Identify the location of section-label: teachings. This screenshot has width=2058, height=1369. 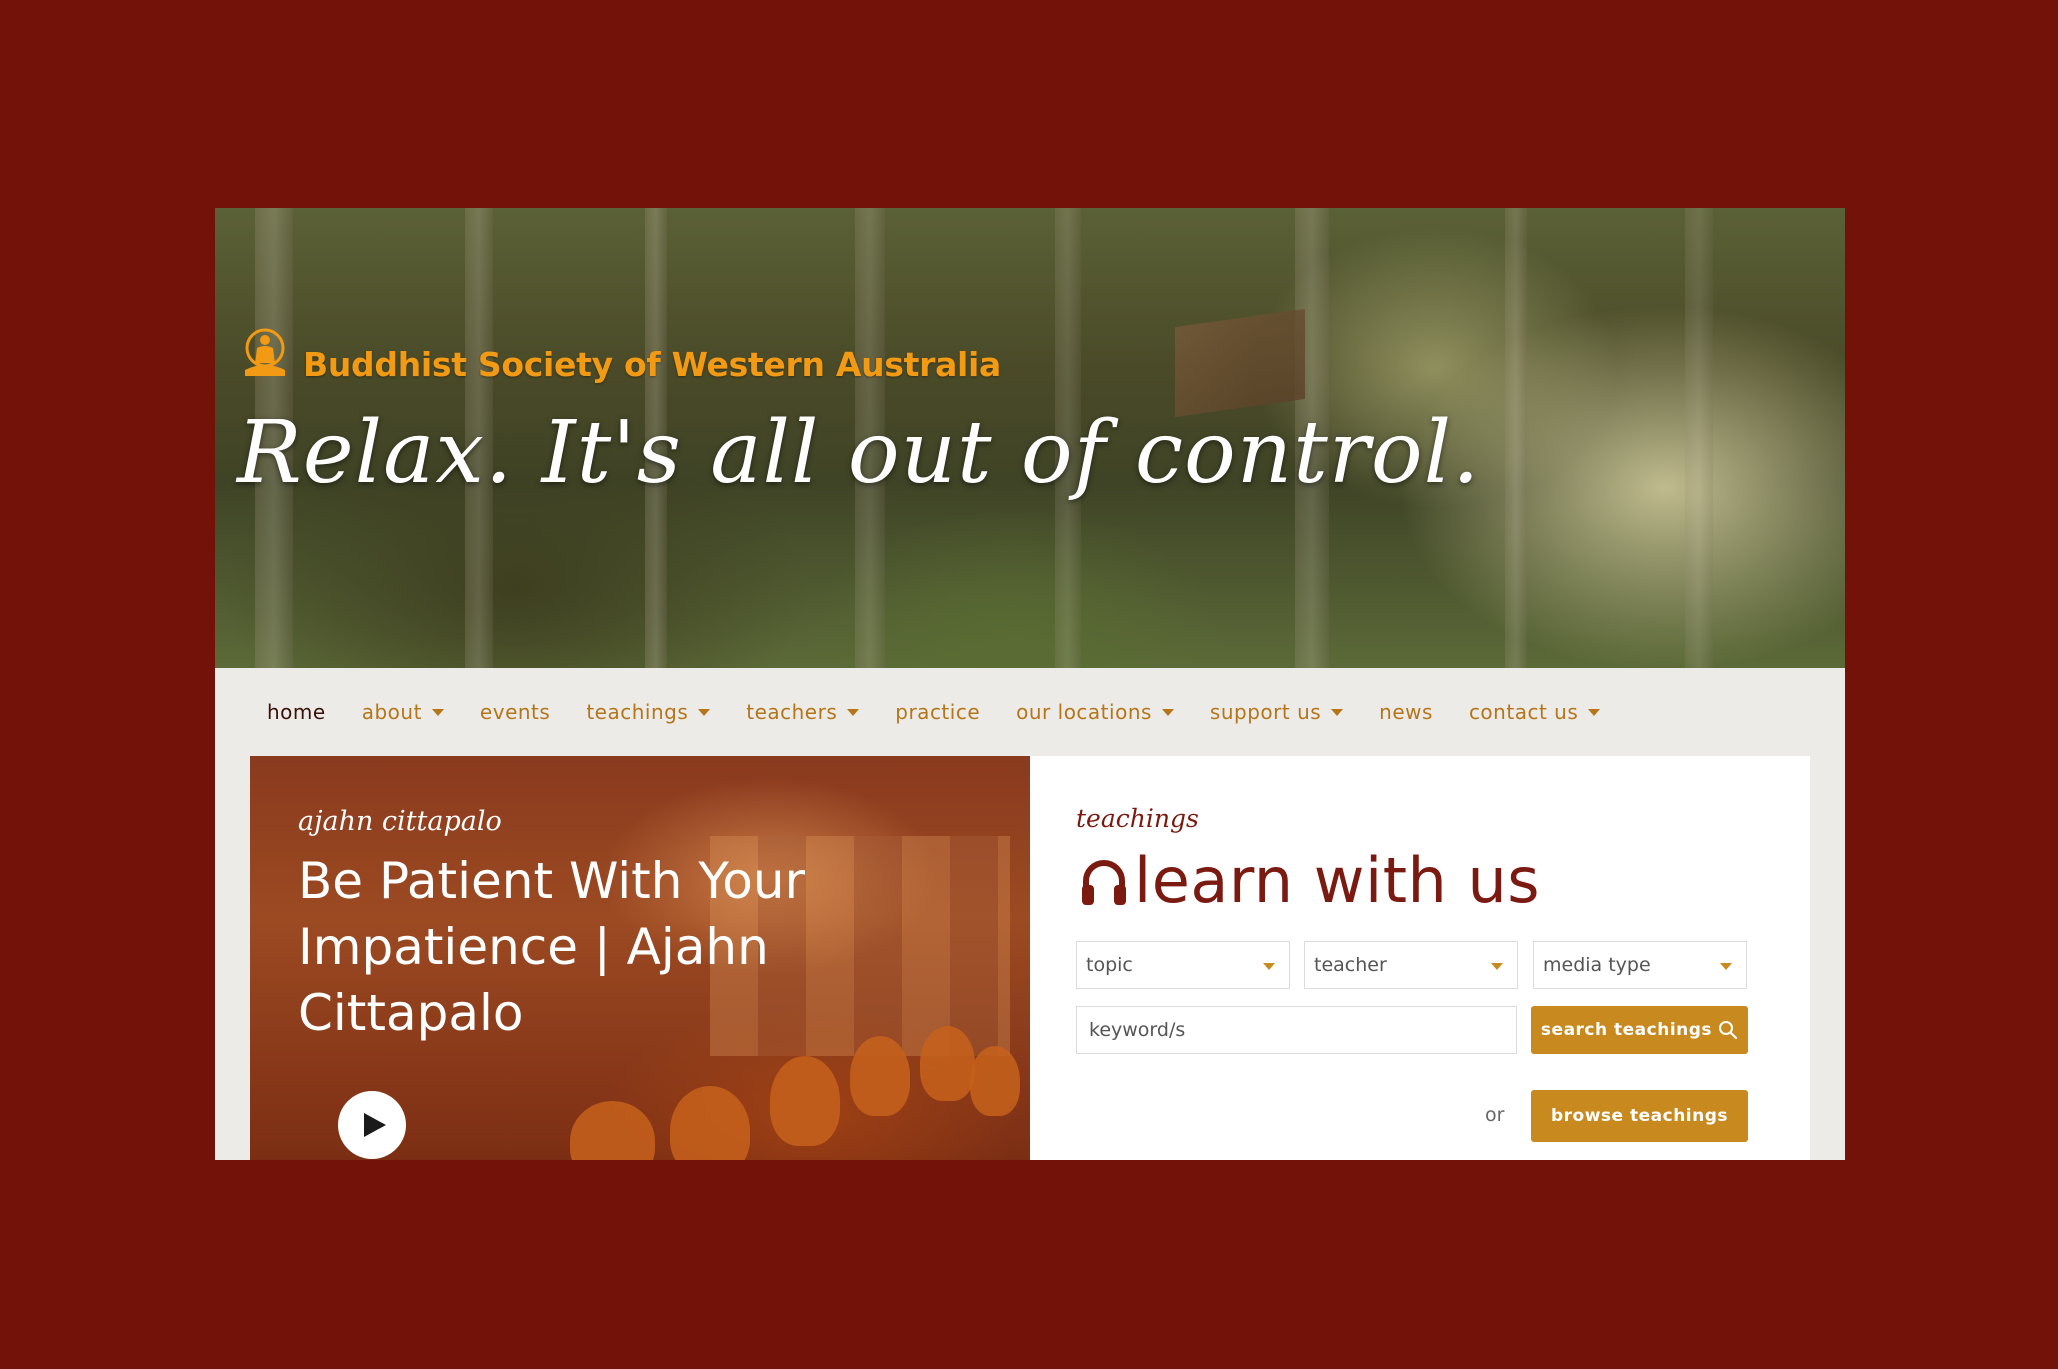
(1137, 818).